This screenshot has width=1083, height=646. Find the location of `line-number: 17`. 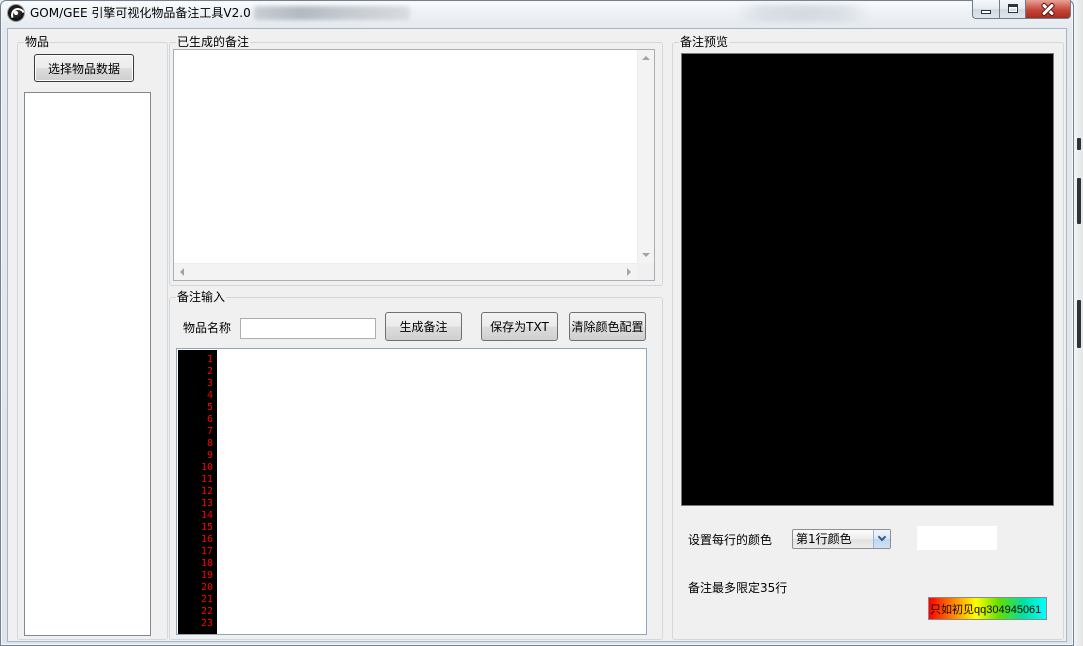

line-number: 17 is located at coordinates (206, 551).